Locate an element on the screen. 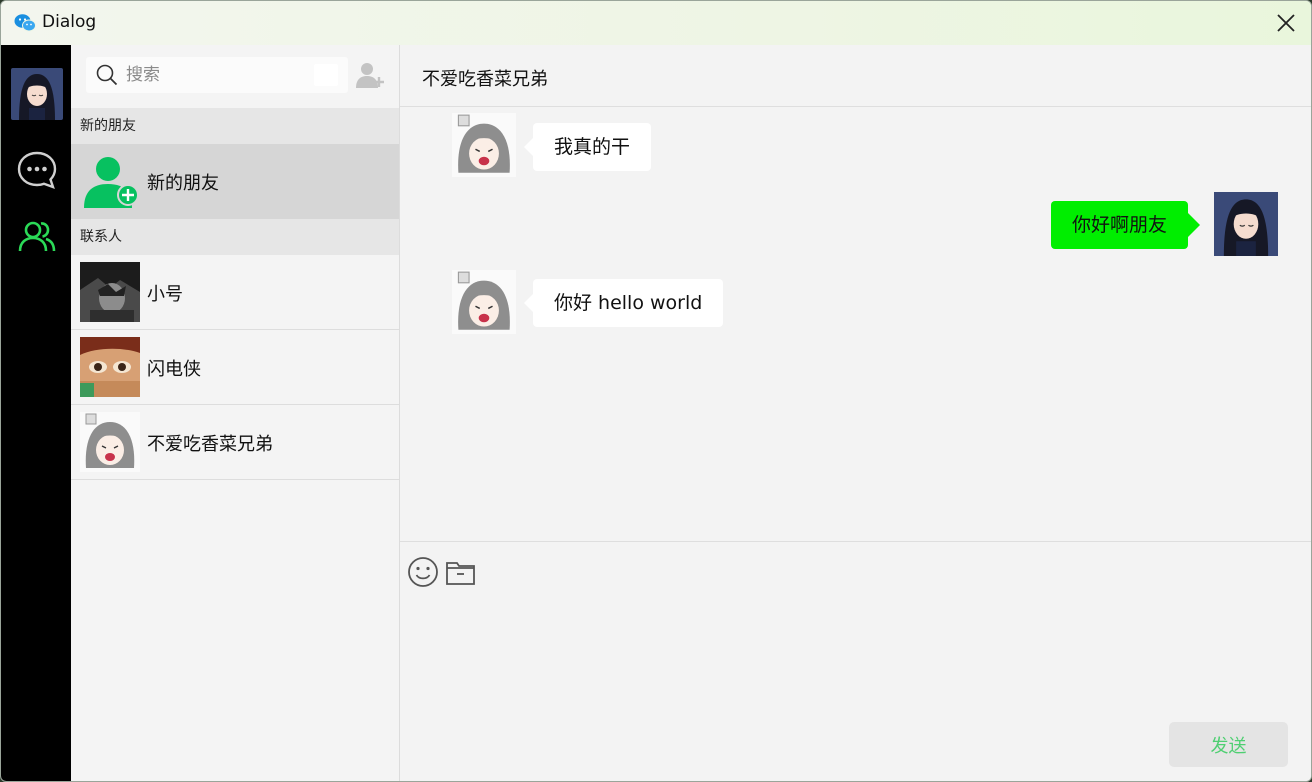 This screenshot has height=782, width=1312. send-button: 发送 is located at coordinates (1228, 744).